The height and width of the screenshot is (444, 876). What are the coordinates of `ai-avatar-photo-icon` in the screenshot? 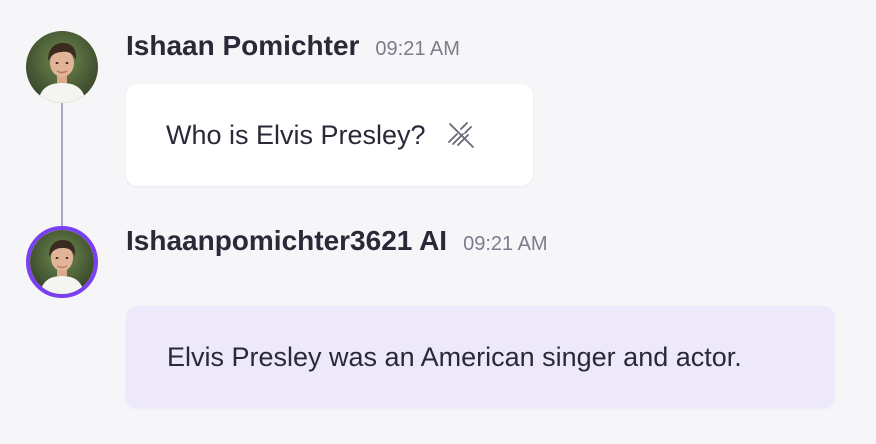 It's located at (62, 262).